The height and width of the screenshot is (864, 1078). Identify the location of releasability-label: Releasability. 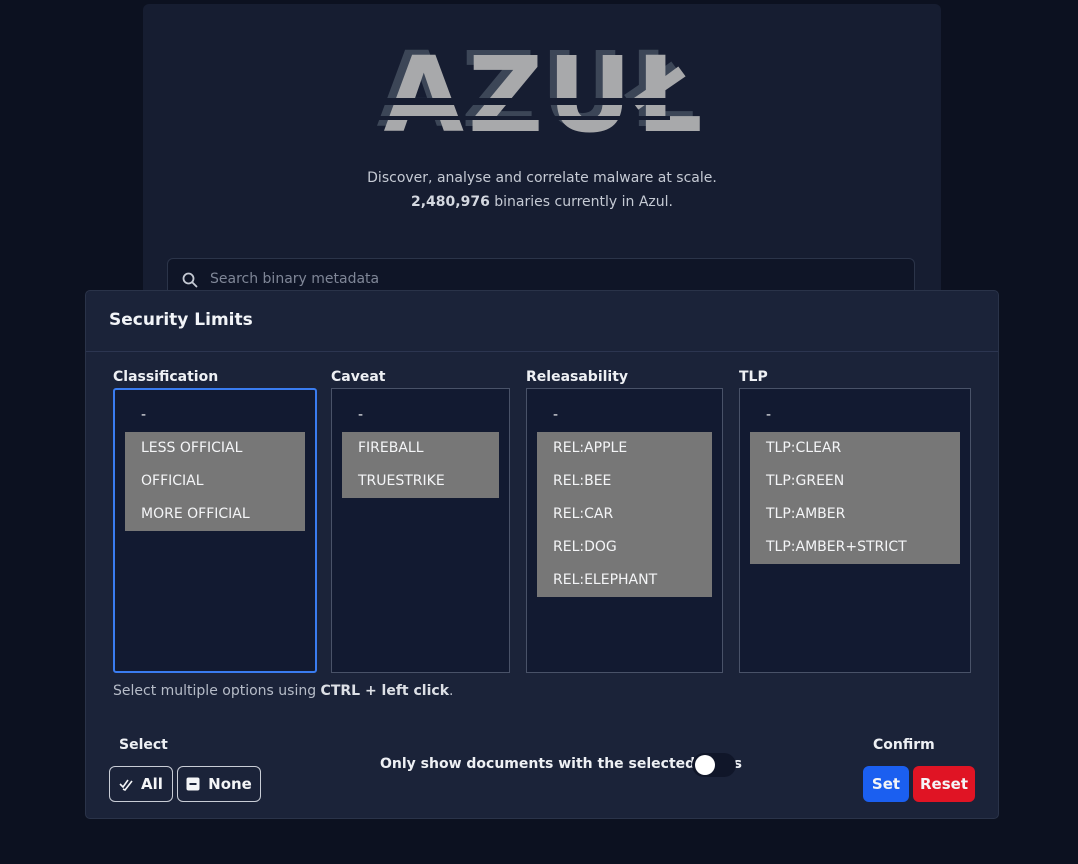
(577, 377).